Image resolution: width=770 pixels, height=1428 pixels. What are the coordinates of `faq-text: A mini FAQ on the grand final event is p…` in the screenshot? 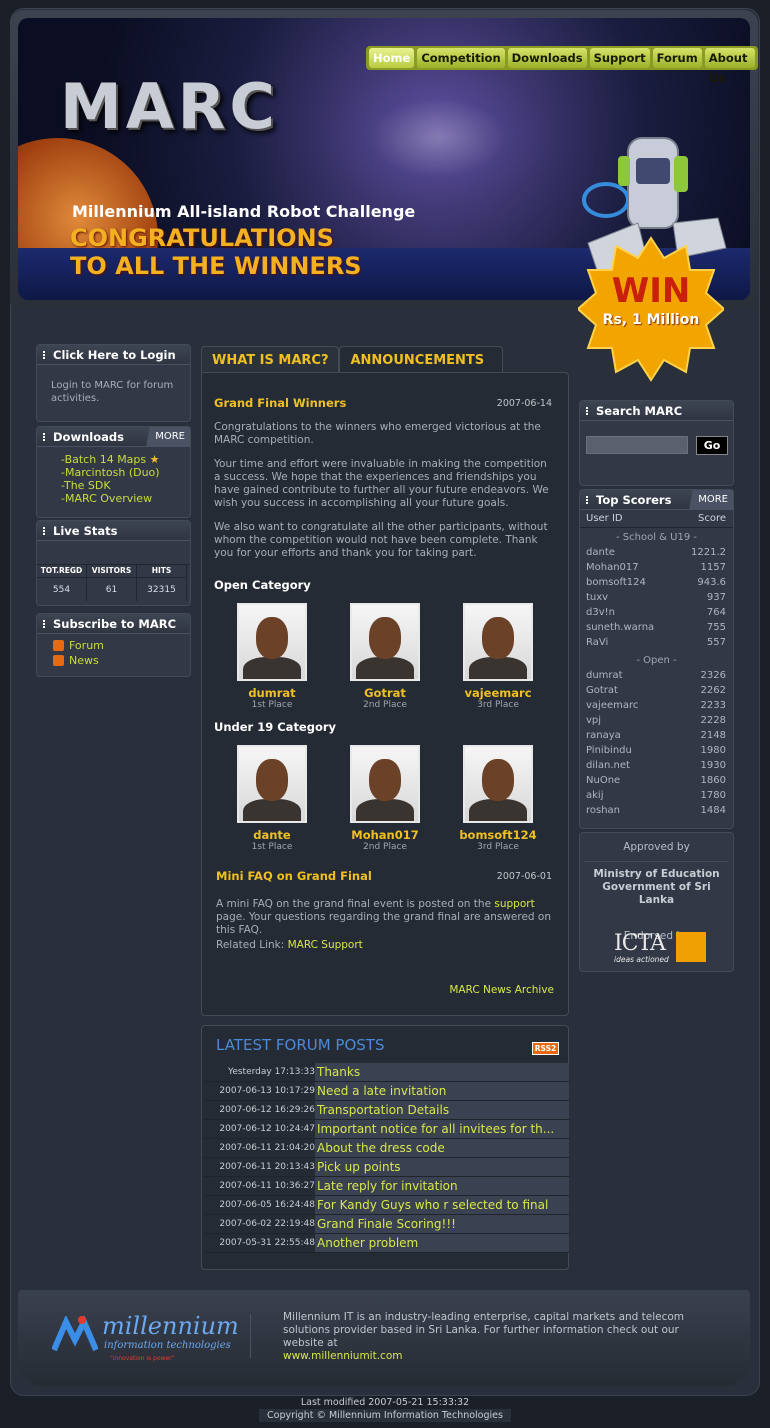 It's located at (383, 917).